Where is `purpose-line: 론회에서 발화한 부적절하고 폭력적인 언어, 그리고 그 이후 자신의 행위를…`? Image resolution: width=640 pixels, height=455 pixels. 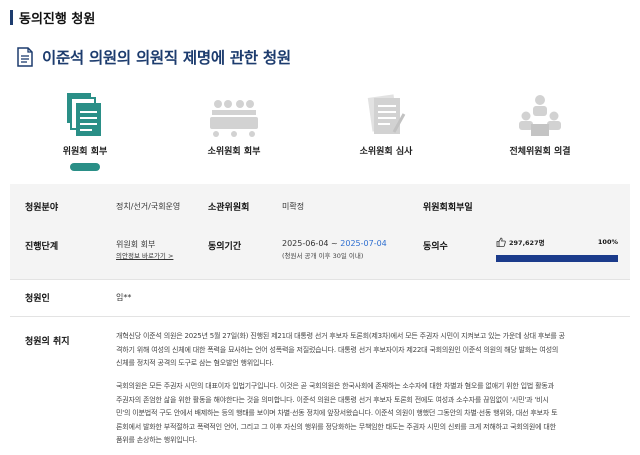
purpose-line: 론회에서 발화한 부적절하고 폭력적인 언어, 그리고 그 이후 자신의 행위를… is located at coordinates (336, 426).